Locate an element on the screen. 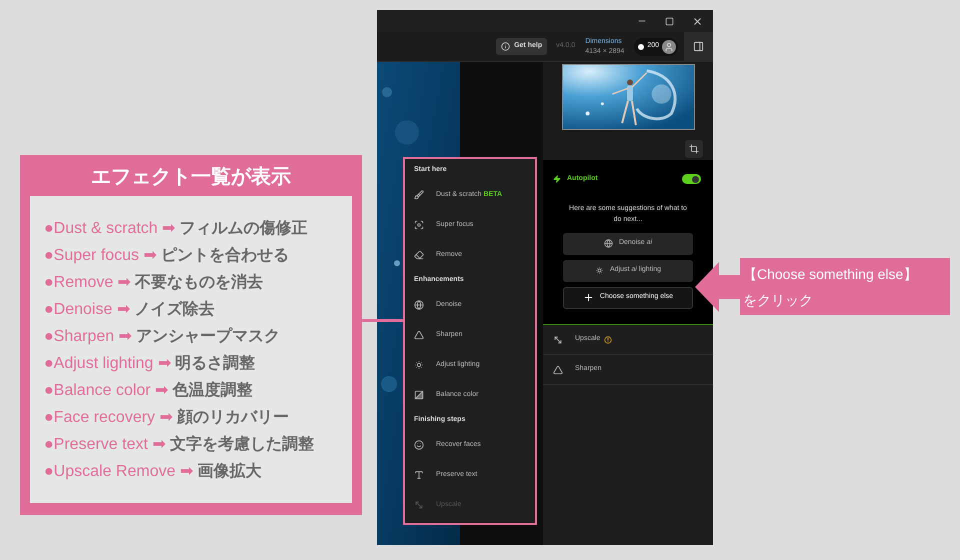 The image size is (960, 560). legend-line: ●Balance color ➡ 色温度調整 is located at coordinates (149, 390).